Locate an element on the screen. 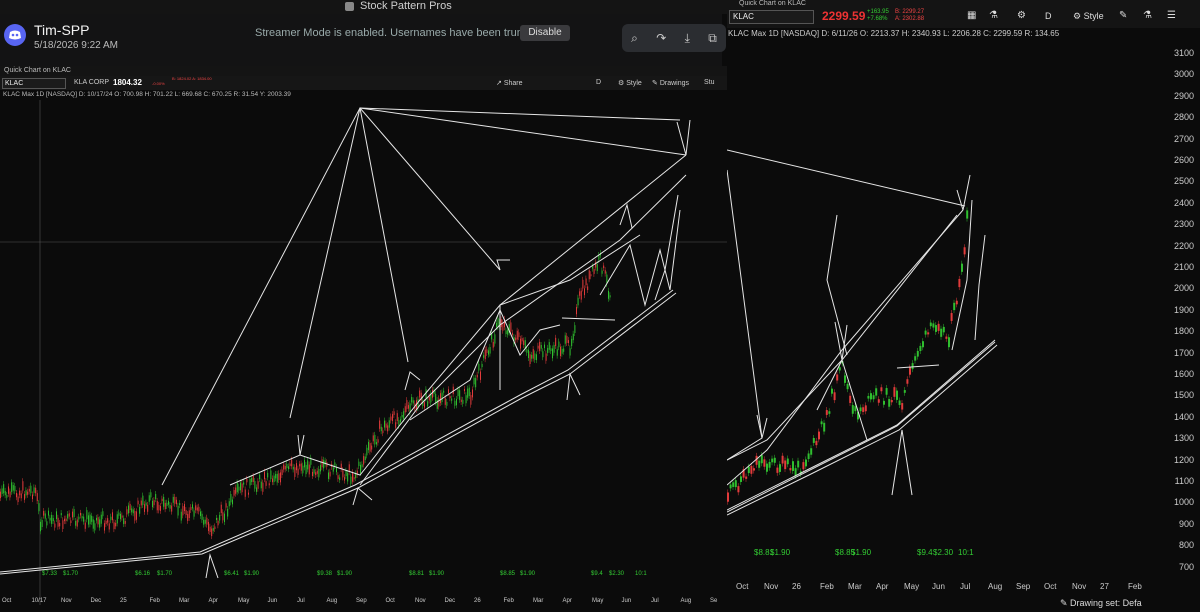  left-studies-button: Stu is located at coordinates (709, 82).